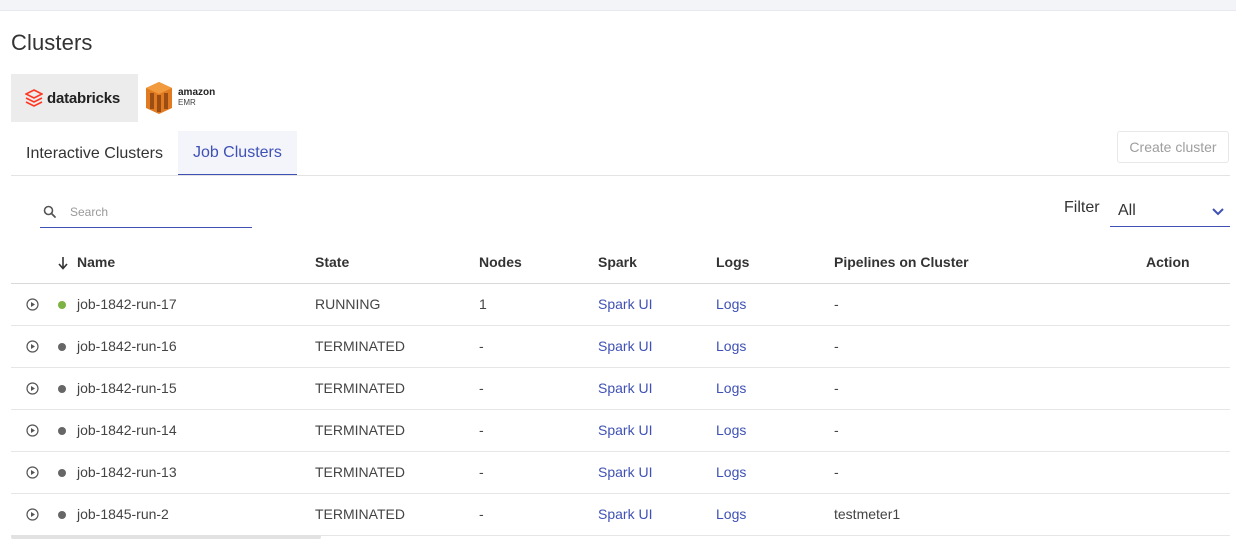  What do you see at coordinates (197, 92) in the screenshot?
I see `emr-label-line1: amazon` at bounding box center [197, 92].